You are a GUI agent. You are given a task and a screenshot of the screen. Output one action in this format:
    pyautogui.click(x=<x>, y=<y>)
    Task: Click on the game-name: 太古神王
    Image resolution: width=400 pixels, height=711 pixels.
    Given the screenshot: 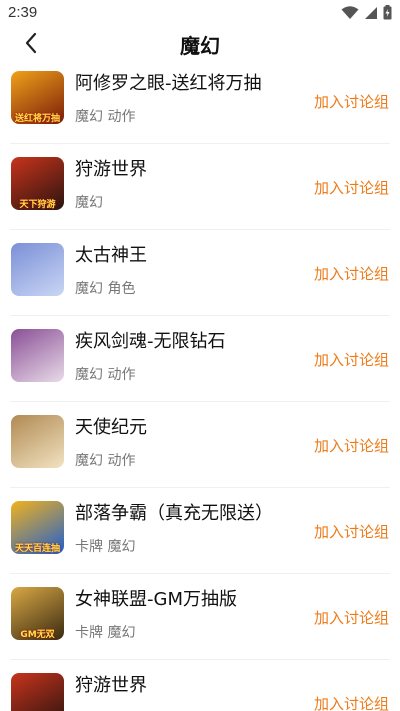 What is the action you would take?
    pyautogui.click(x=111, y=255)
    